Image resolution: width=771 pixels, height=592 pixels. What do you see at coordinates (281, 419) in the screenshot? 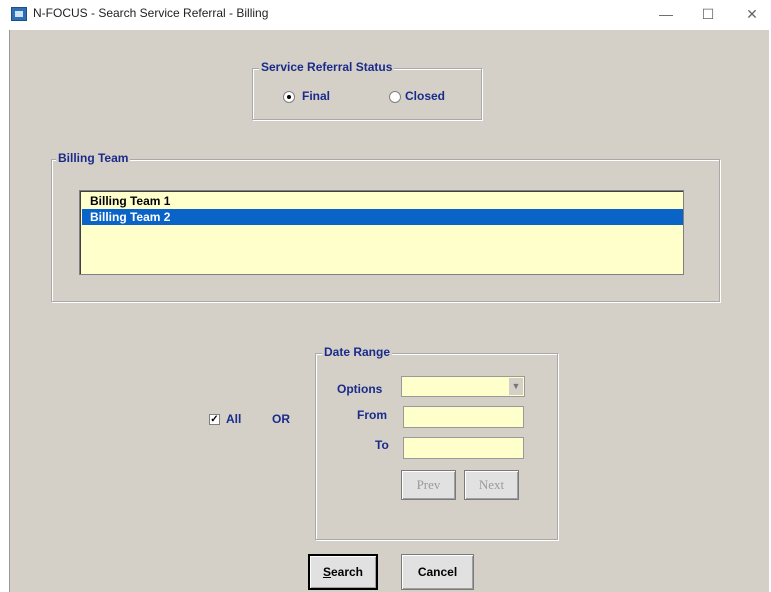
I see `or-label: OR` at bounding box center [281, 419].